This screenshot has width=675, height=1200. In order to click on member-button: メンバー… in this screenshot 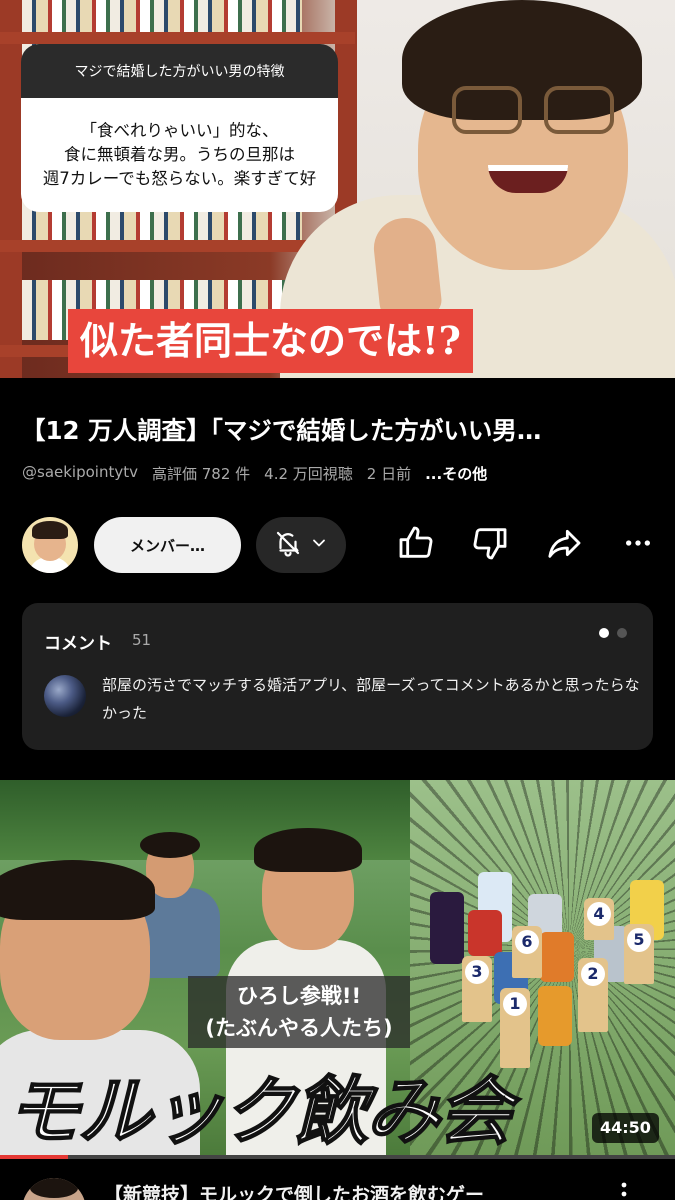, I will do `click(167, 545)`.